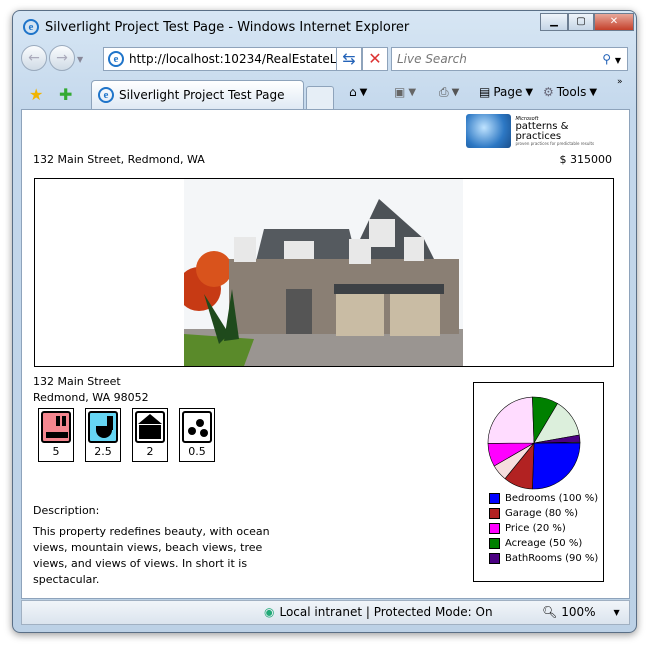 This screenshot has width=650, height=646. What do you see at coordinates (66, 510) in the screenshot?
I see `description-label: Description:` at bounding box center [66, 510].